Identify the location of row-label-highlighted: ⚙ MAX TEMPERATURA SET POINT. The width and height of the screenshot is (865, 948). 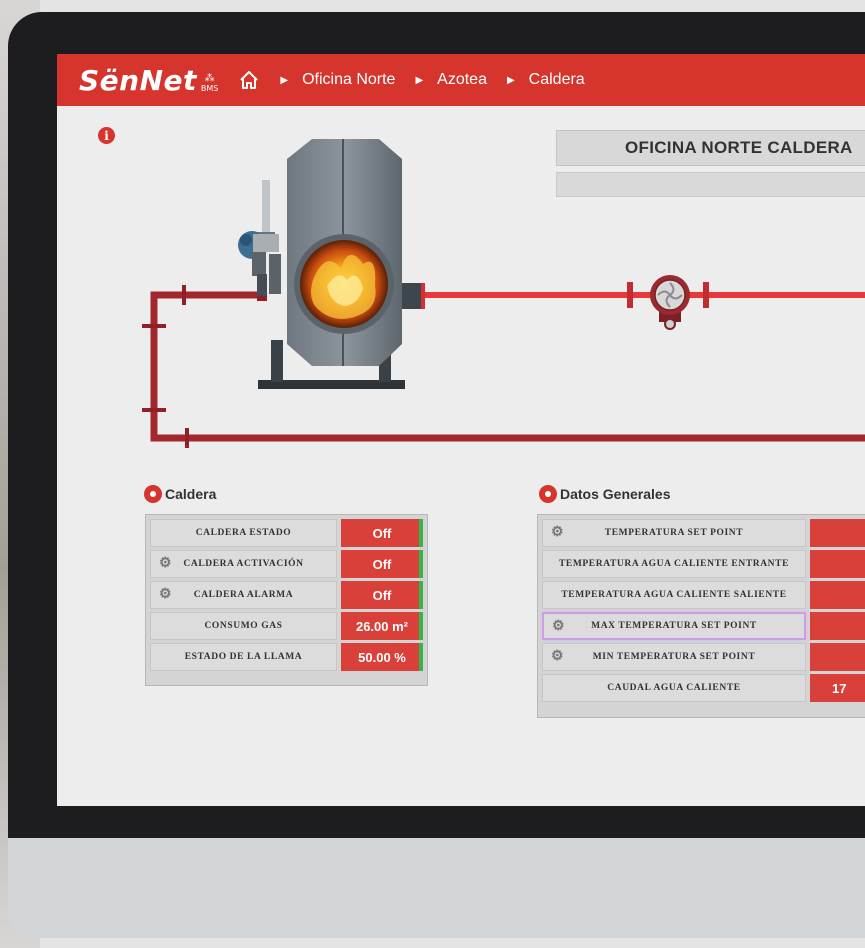
(674, 626).